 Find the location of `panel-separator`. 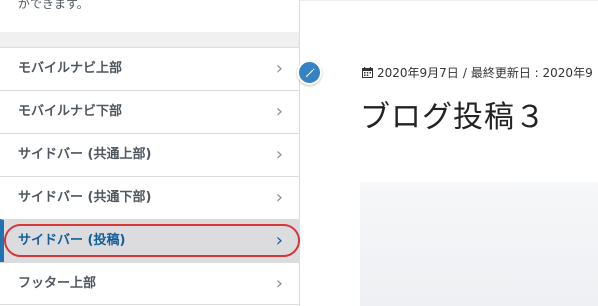

panel-separator is located at coordinates (149, 39).